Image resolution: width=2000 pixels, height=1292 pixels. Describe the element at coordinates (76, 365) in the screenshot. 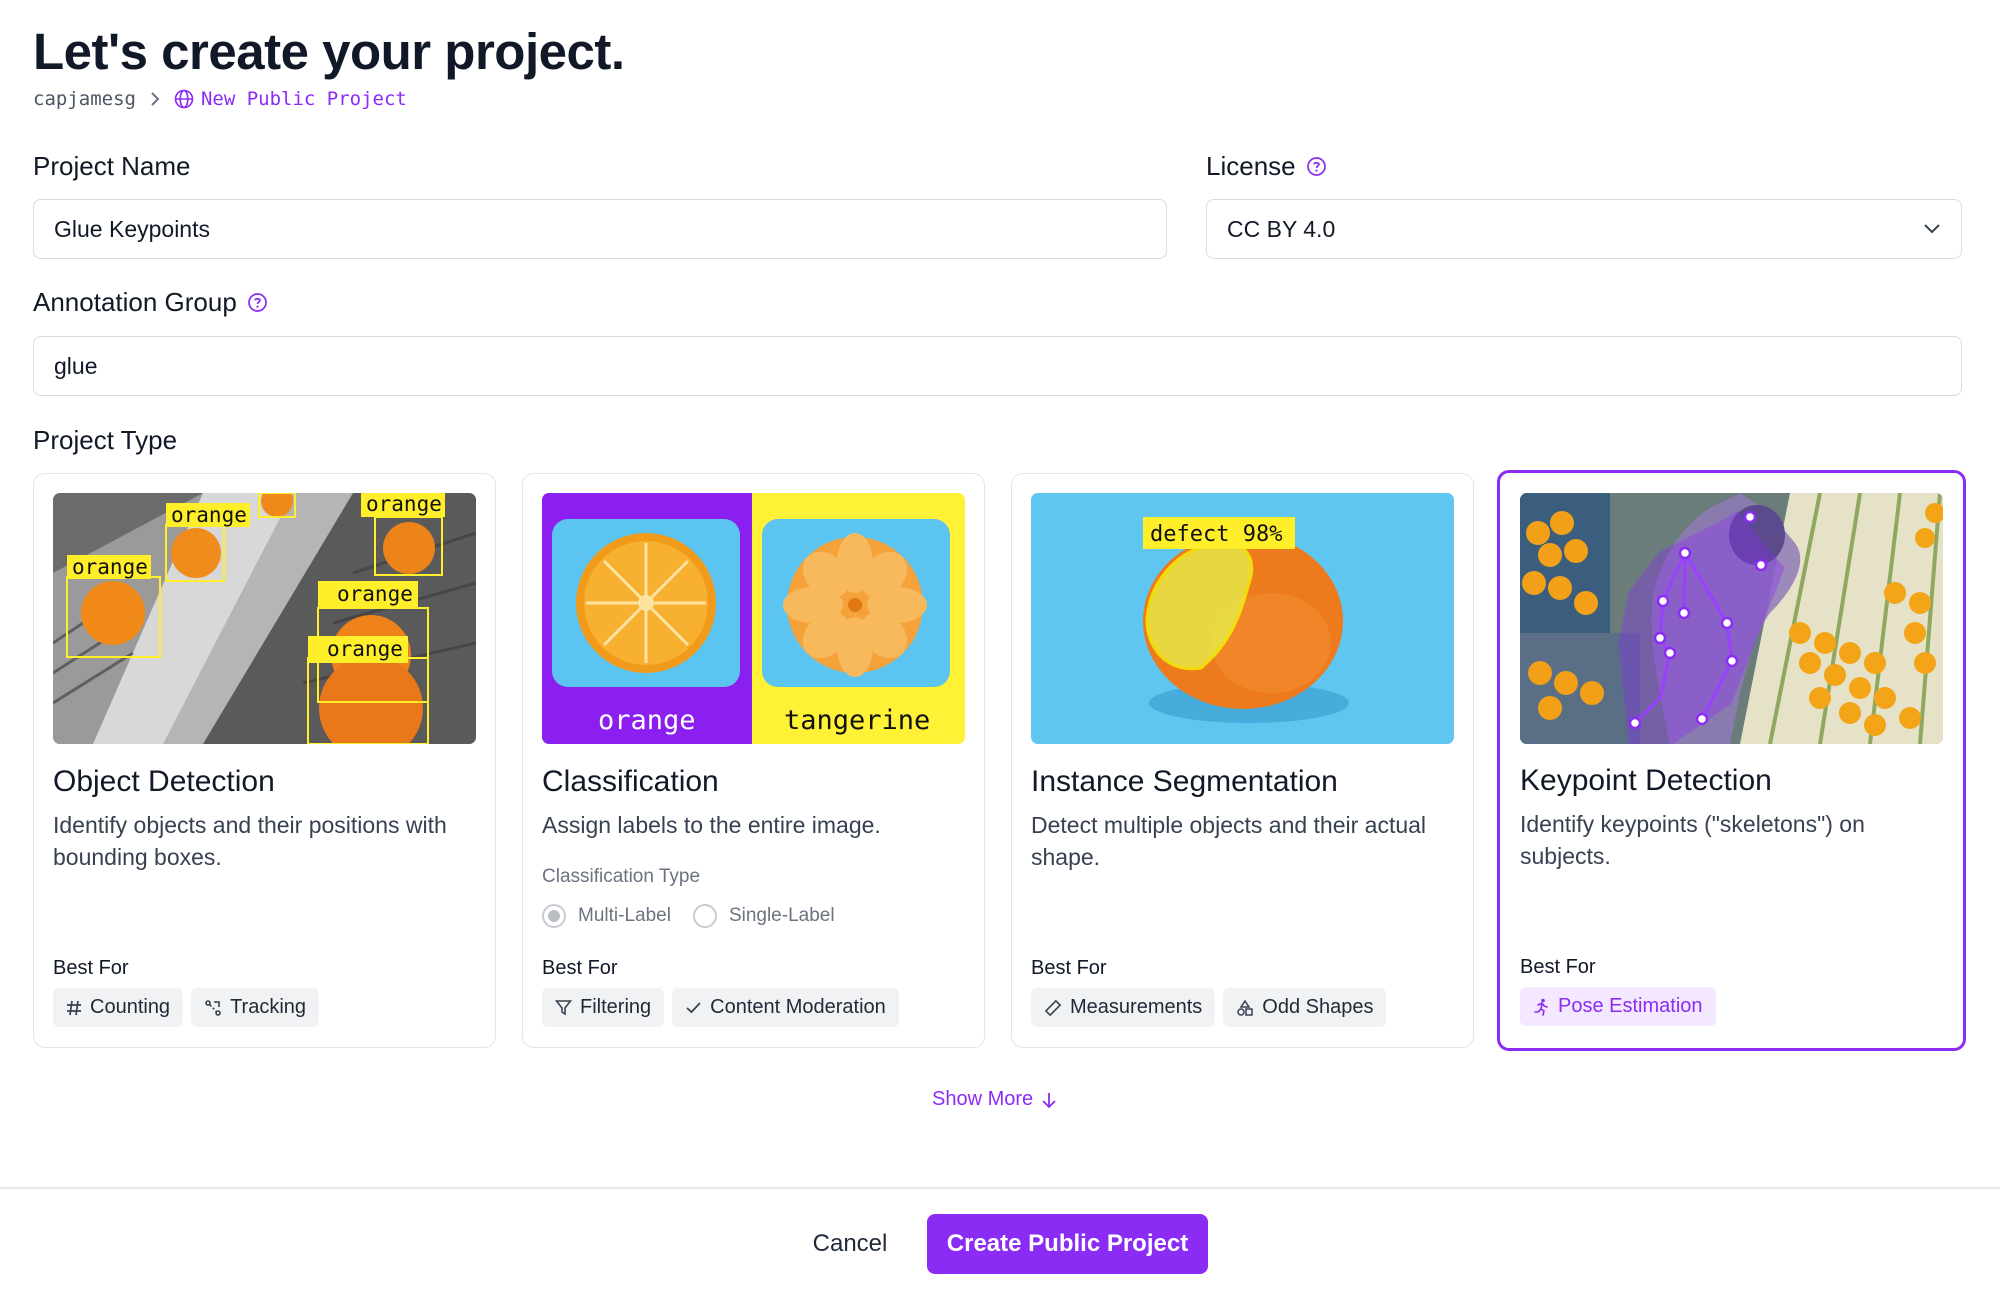

I see `annotation-group-value: glue` at that location.